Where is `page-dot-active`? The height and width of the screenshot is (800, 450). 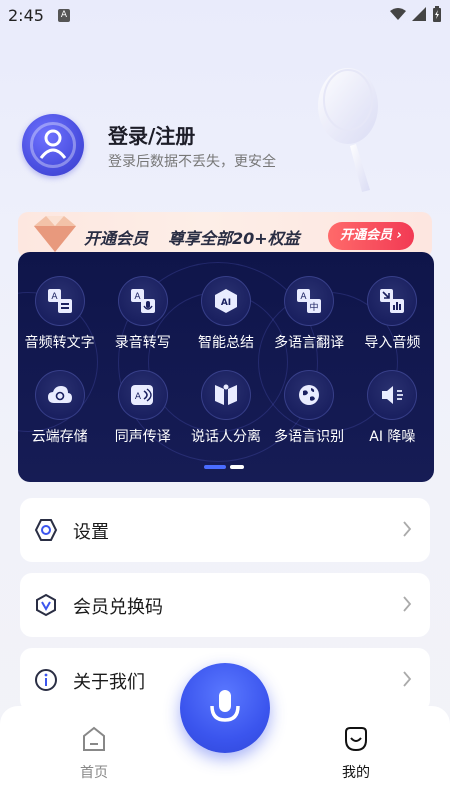
page-dot-active is located at coordinates (215, 467).